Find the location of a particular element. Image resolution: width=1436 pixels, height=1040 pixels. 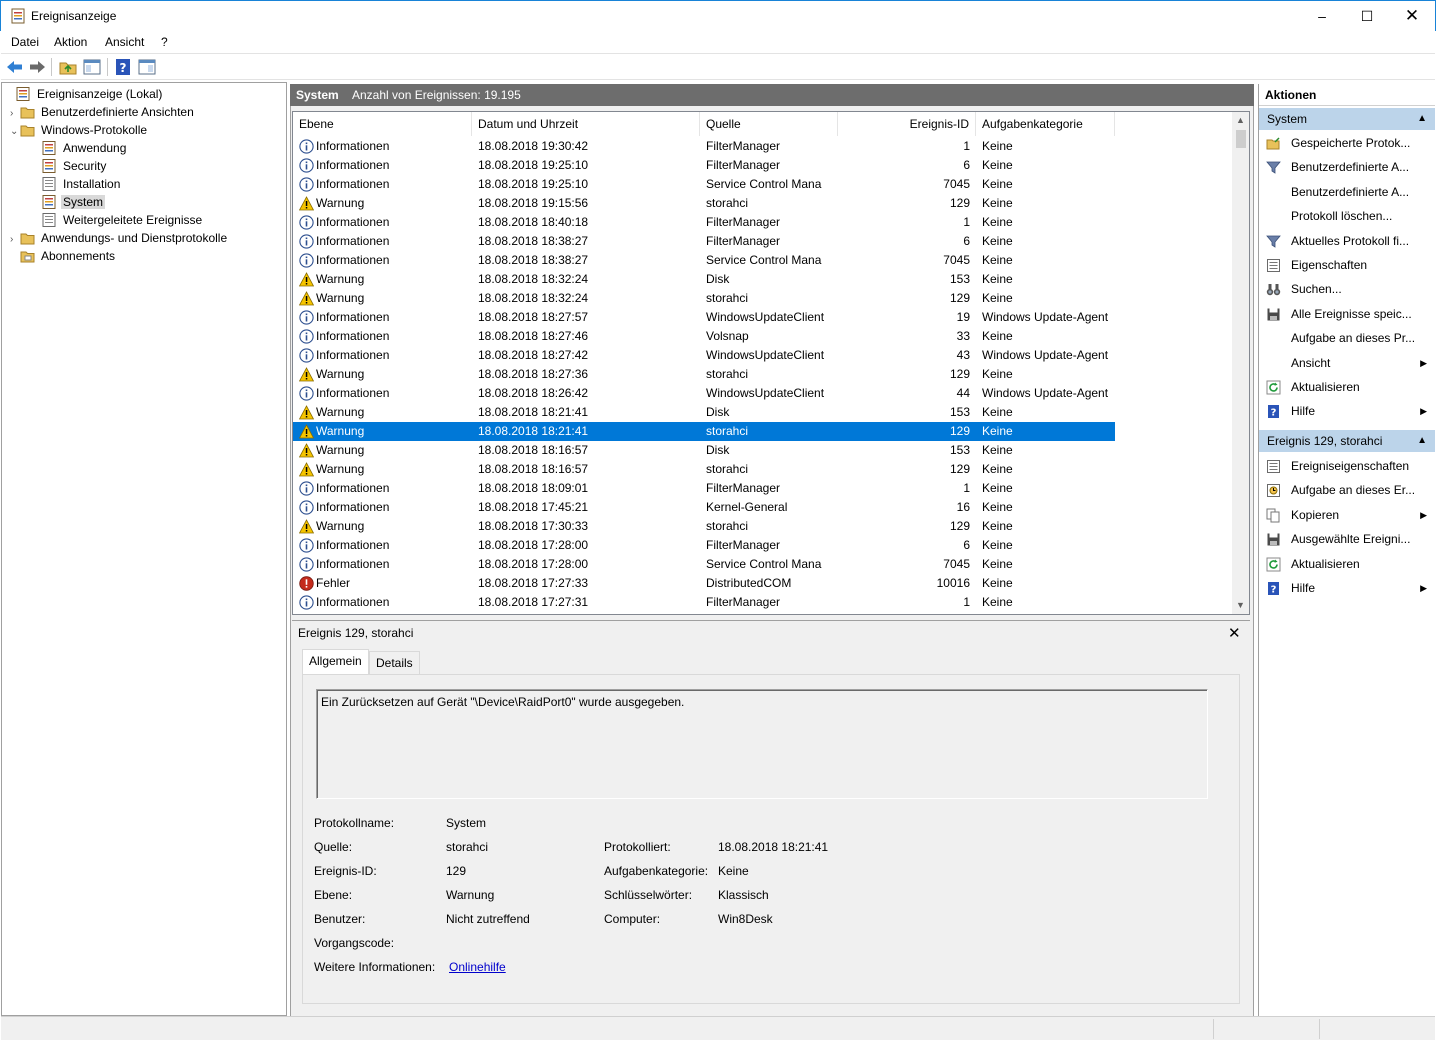

action-item: Ereigniseigenschaften is located at coordinates (1347, 466).